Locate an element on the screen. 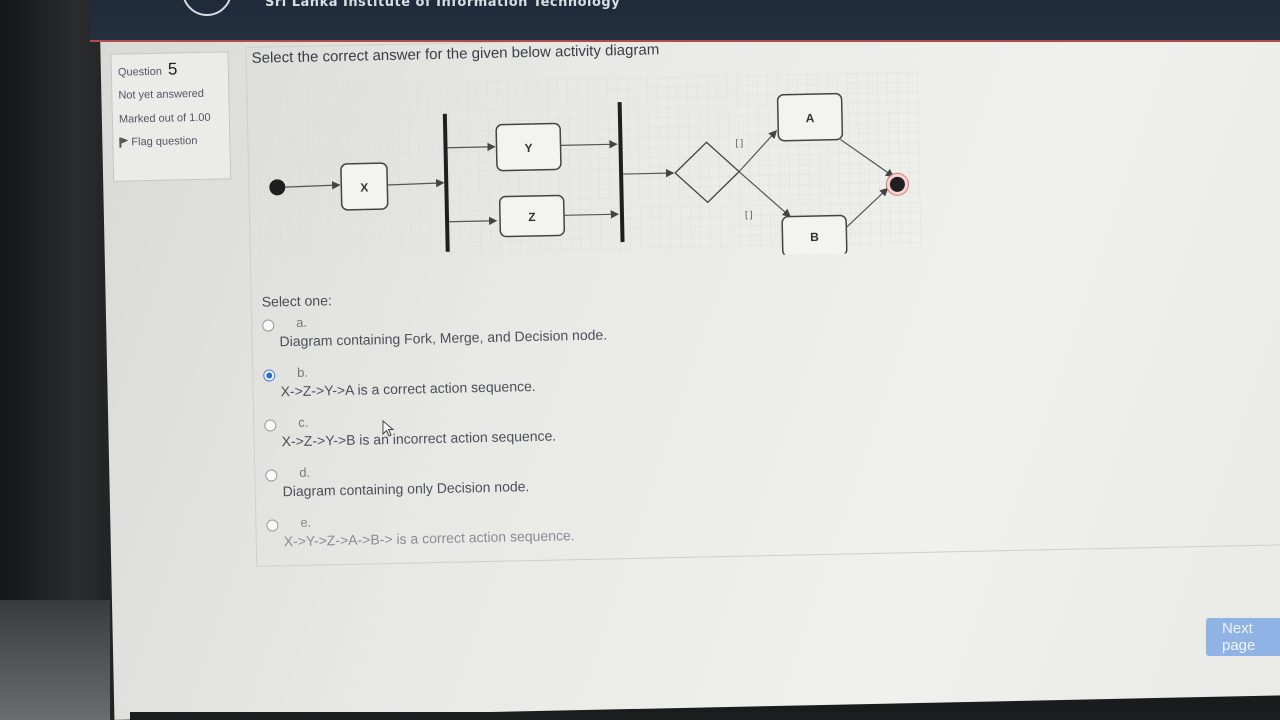 This screenshot has height=720, width=1280. activity-diagram: X Y Z [ ] [ ] A B is located at coordinates (585, 164).